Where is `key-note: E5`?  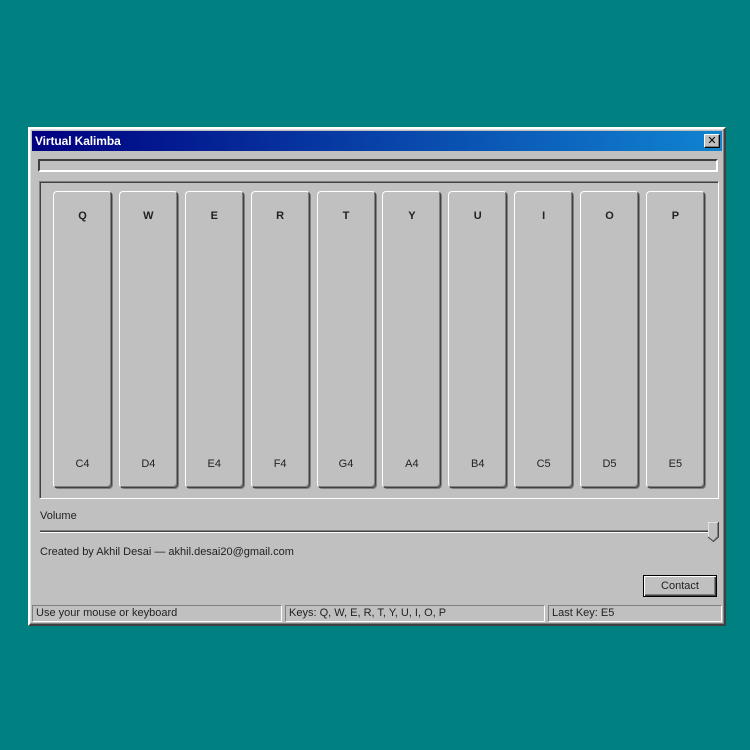
key-note: E5 is located at coordinates (675, 464).